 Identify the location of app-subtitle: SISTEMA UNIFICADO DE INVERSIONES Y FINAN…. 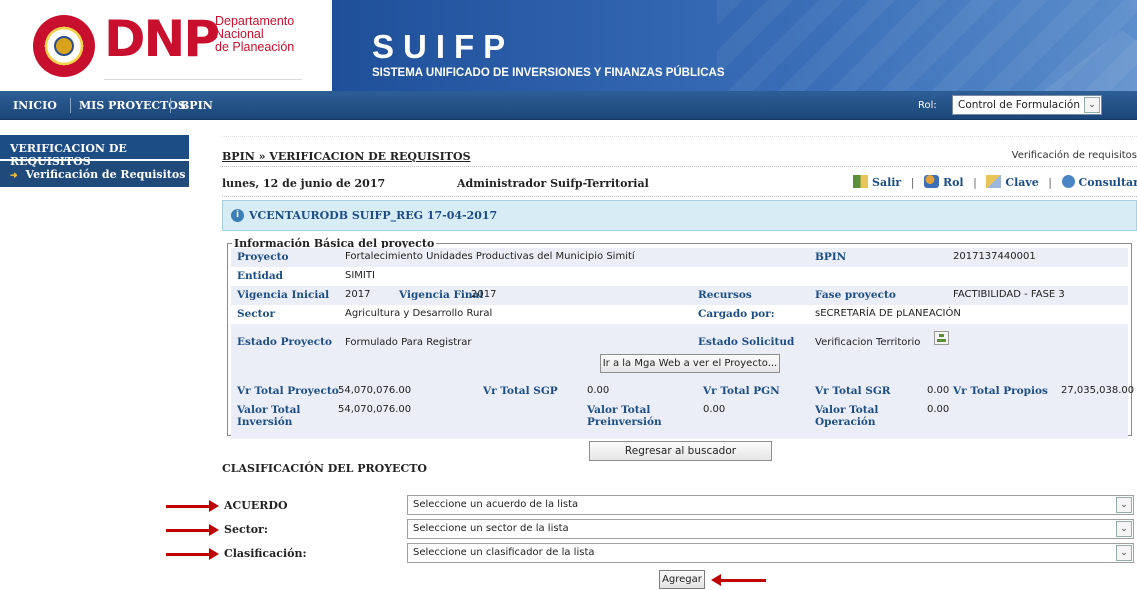
(548, 73).